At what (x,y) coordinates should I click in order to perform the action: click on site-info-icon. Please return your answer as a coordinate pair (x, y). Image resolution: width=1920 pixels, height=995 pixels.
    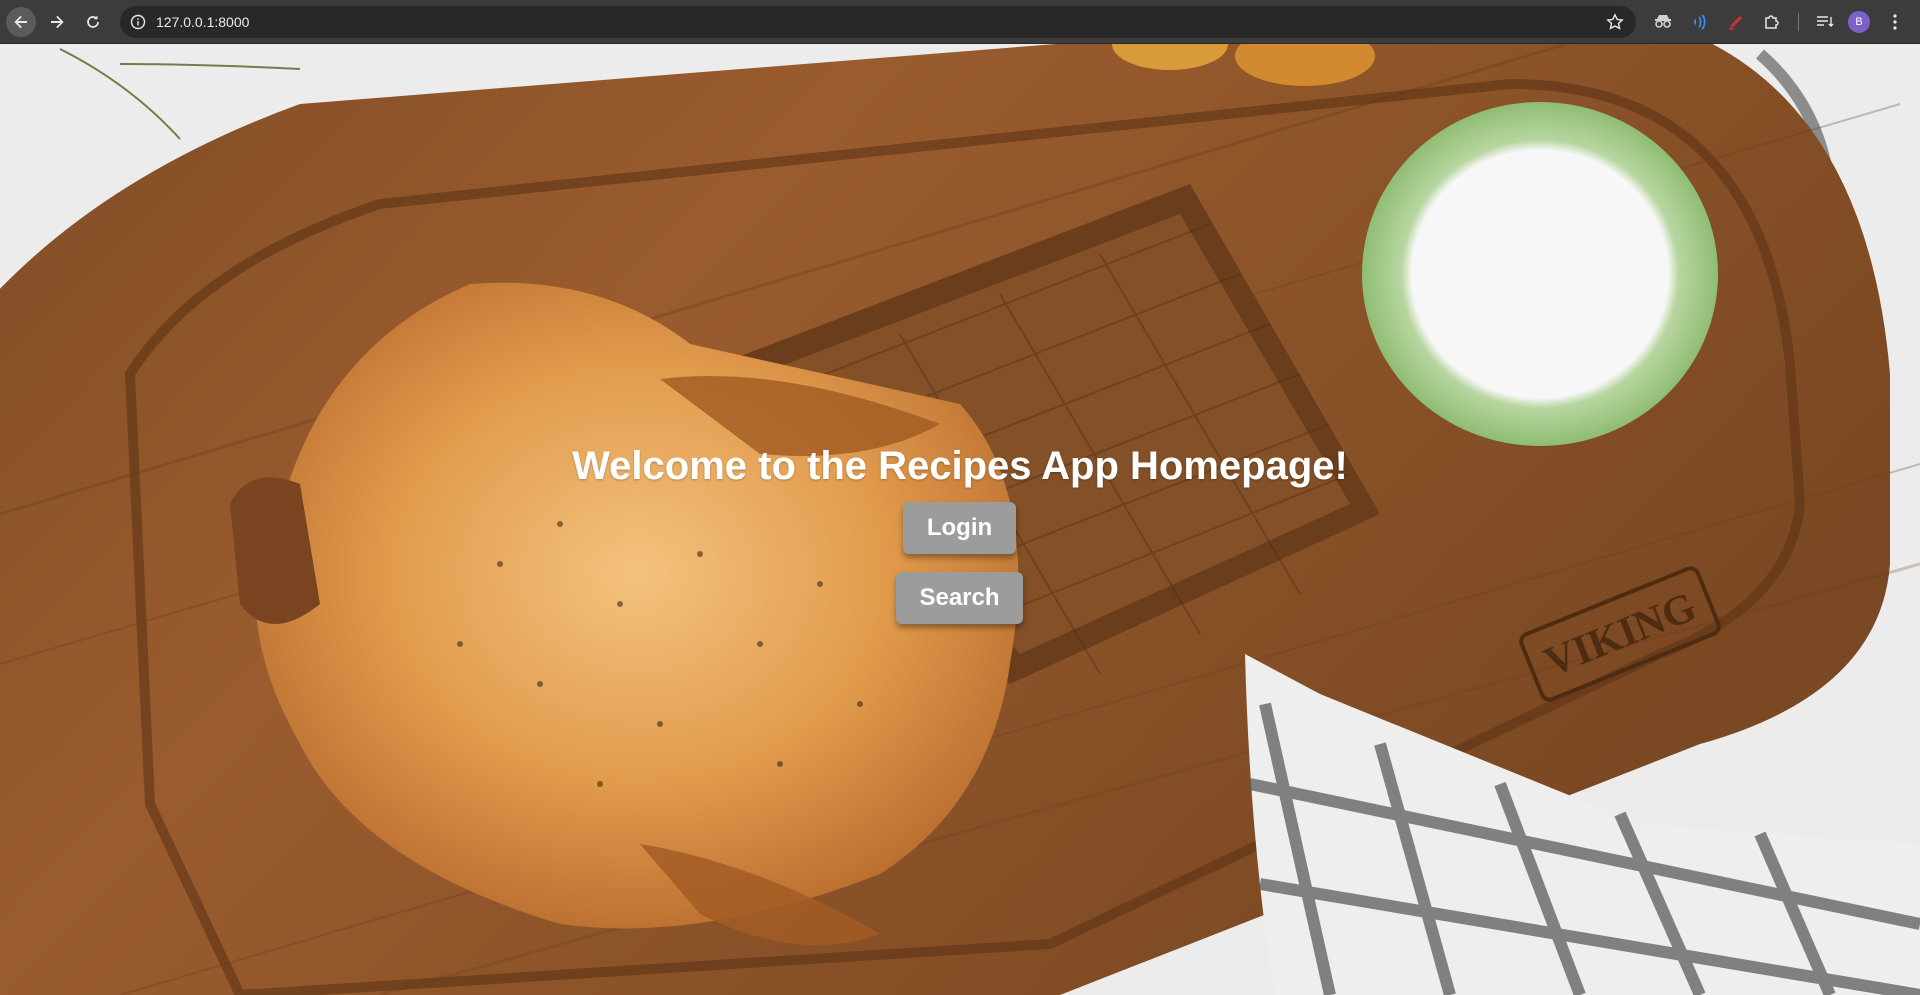
    Looking at the image, I should click on (138, 22).